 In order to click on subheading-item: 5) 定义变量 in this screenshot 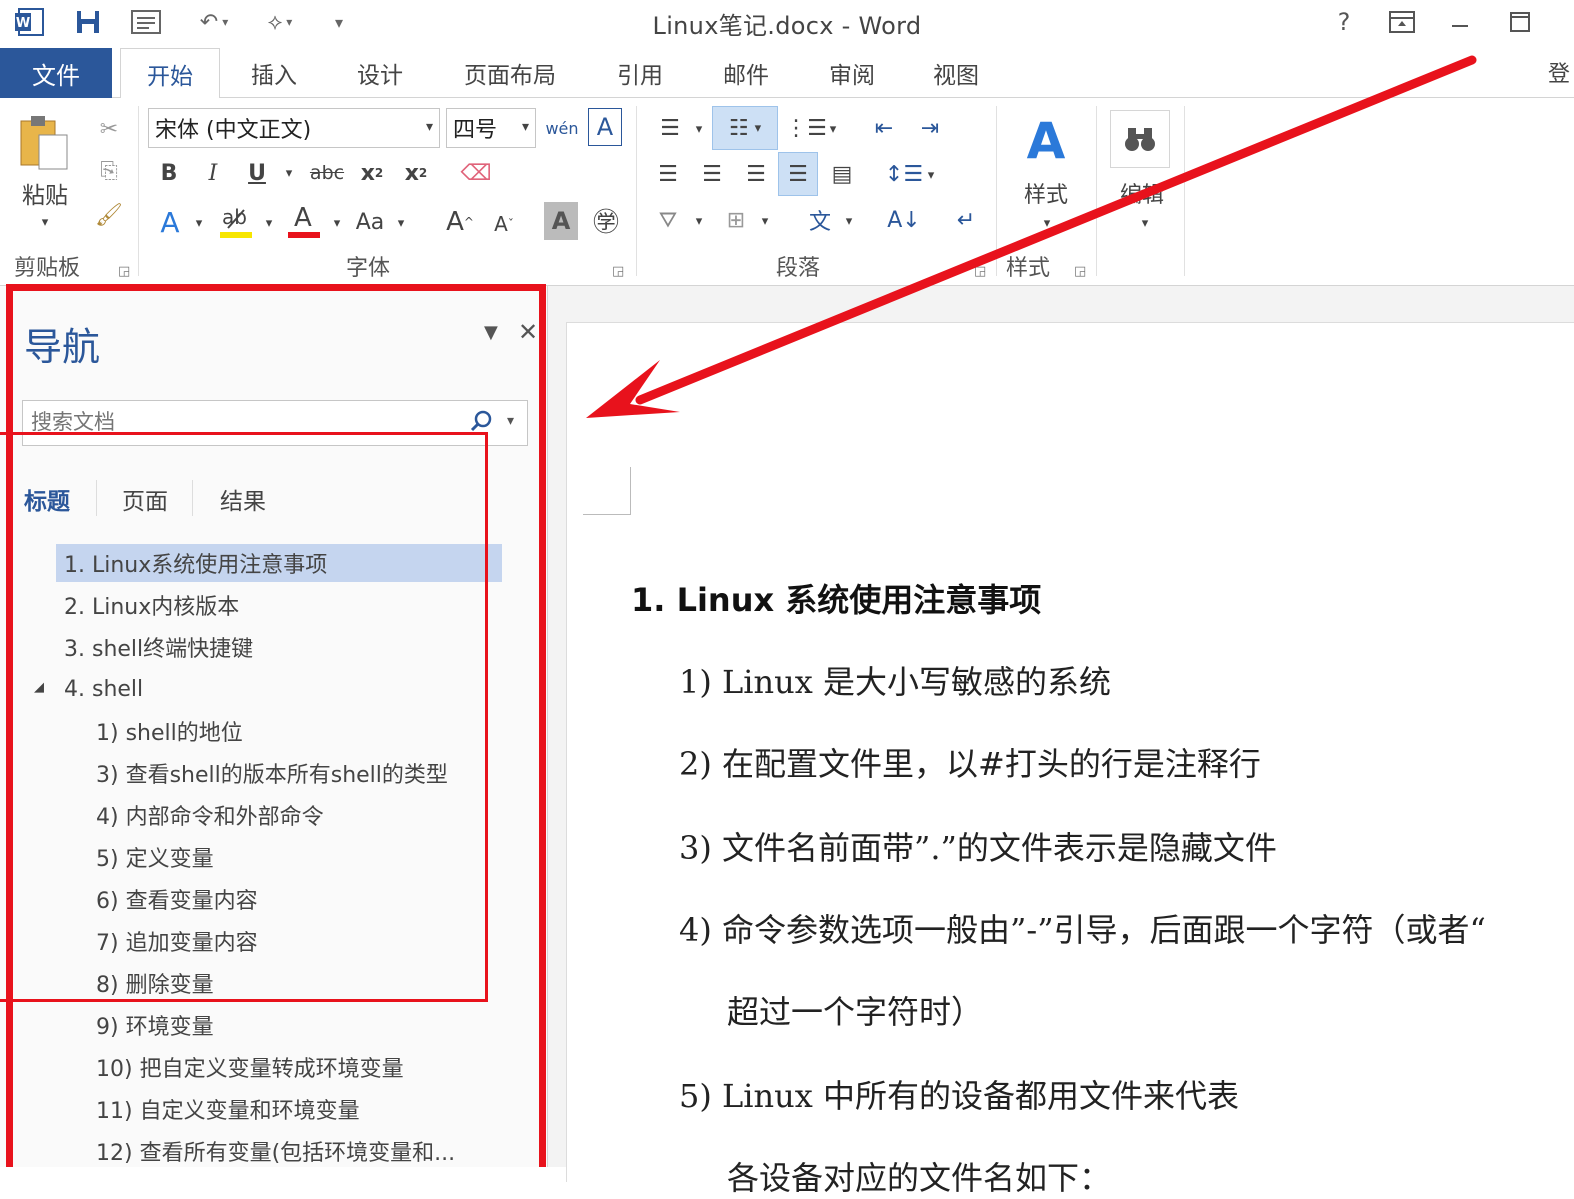, I will do `click(155, 857)`.